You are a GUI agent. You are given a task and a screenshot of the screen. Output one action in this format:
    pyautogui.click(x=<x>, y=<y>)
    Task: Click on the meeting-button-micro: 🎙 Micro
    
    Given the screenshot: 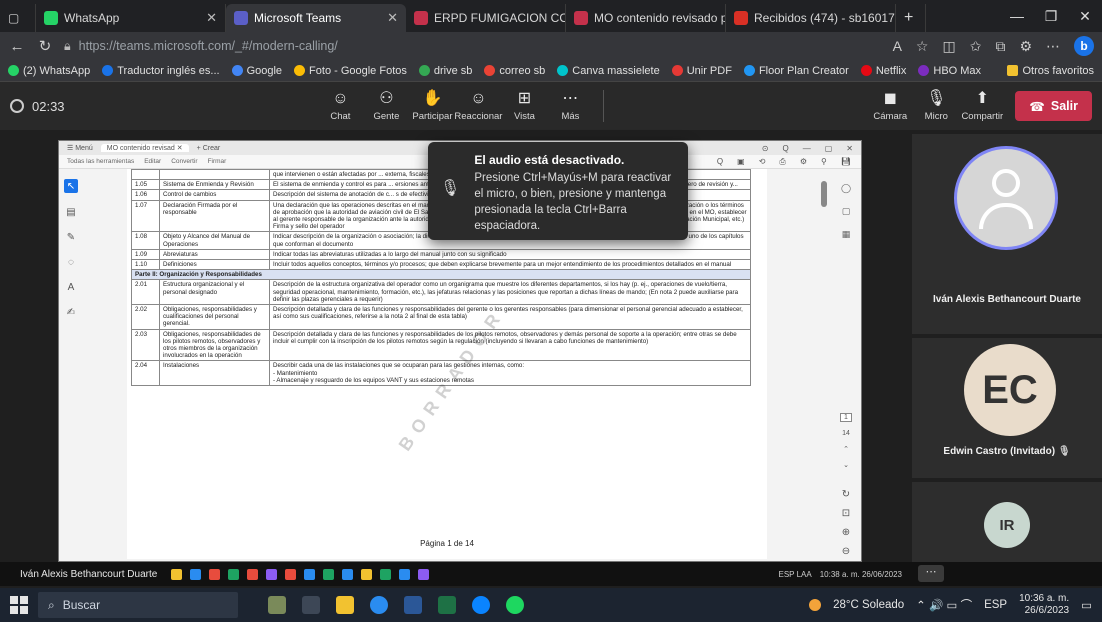 What is the action you would take?
    pyautogui.click(x=936, y=106)
    